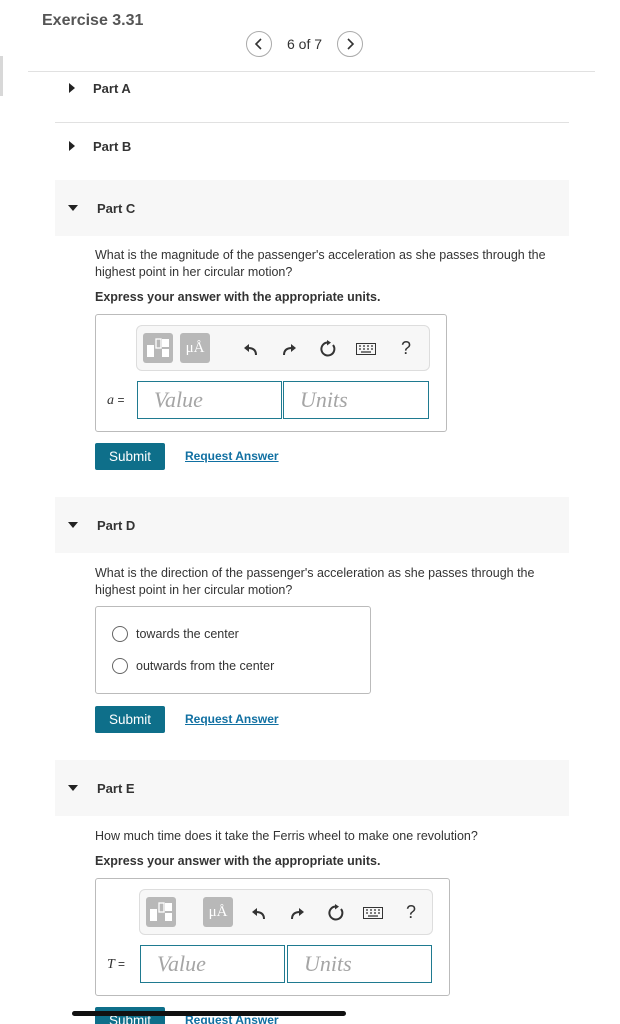  What do you see at coordinates (112, 146) in the screenshot?
I see `part-b-label: Part B` at bounding box center [112, 146].